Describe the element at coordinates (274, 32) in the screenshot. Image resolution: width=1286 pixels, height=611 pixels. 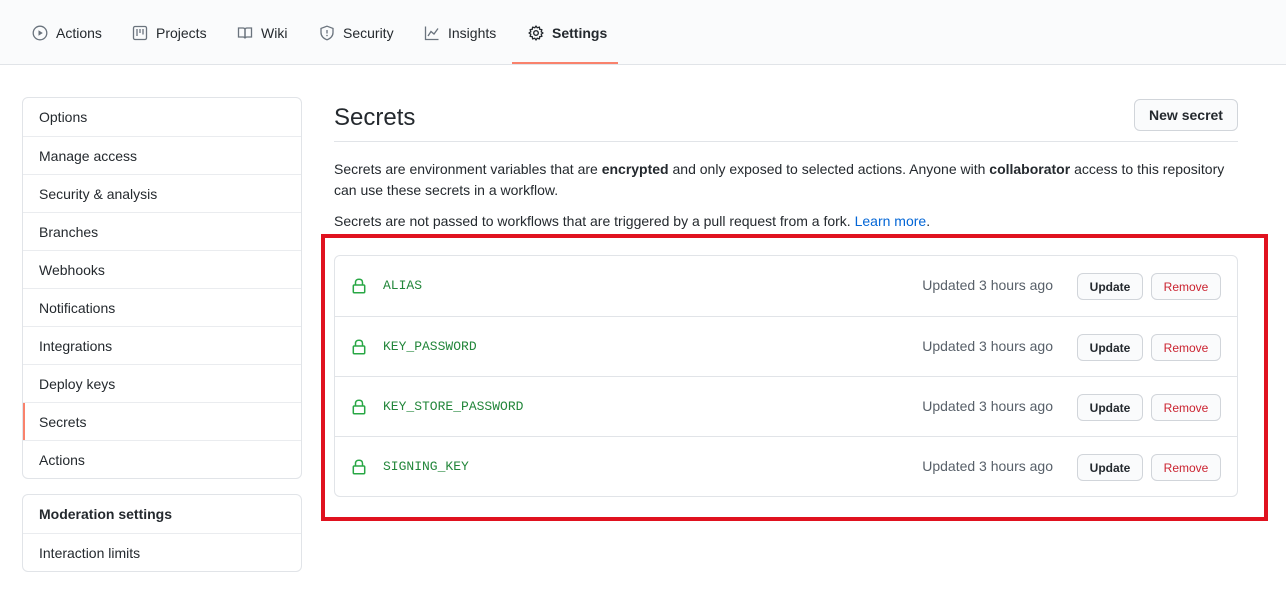
I see `tab-label: Wiki` at that location.